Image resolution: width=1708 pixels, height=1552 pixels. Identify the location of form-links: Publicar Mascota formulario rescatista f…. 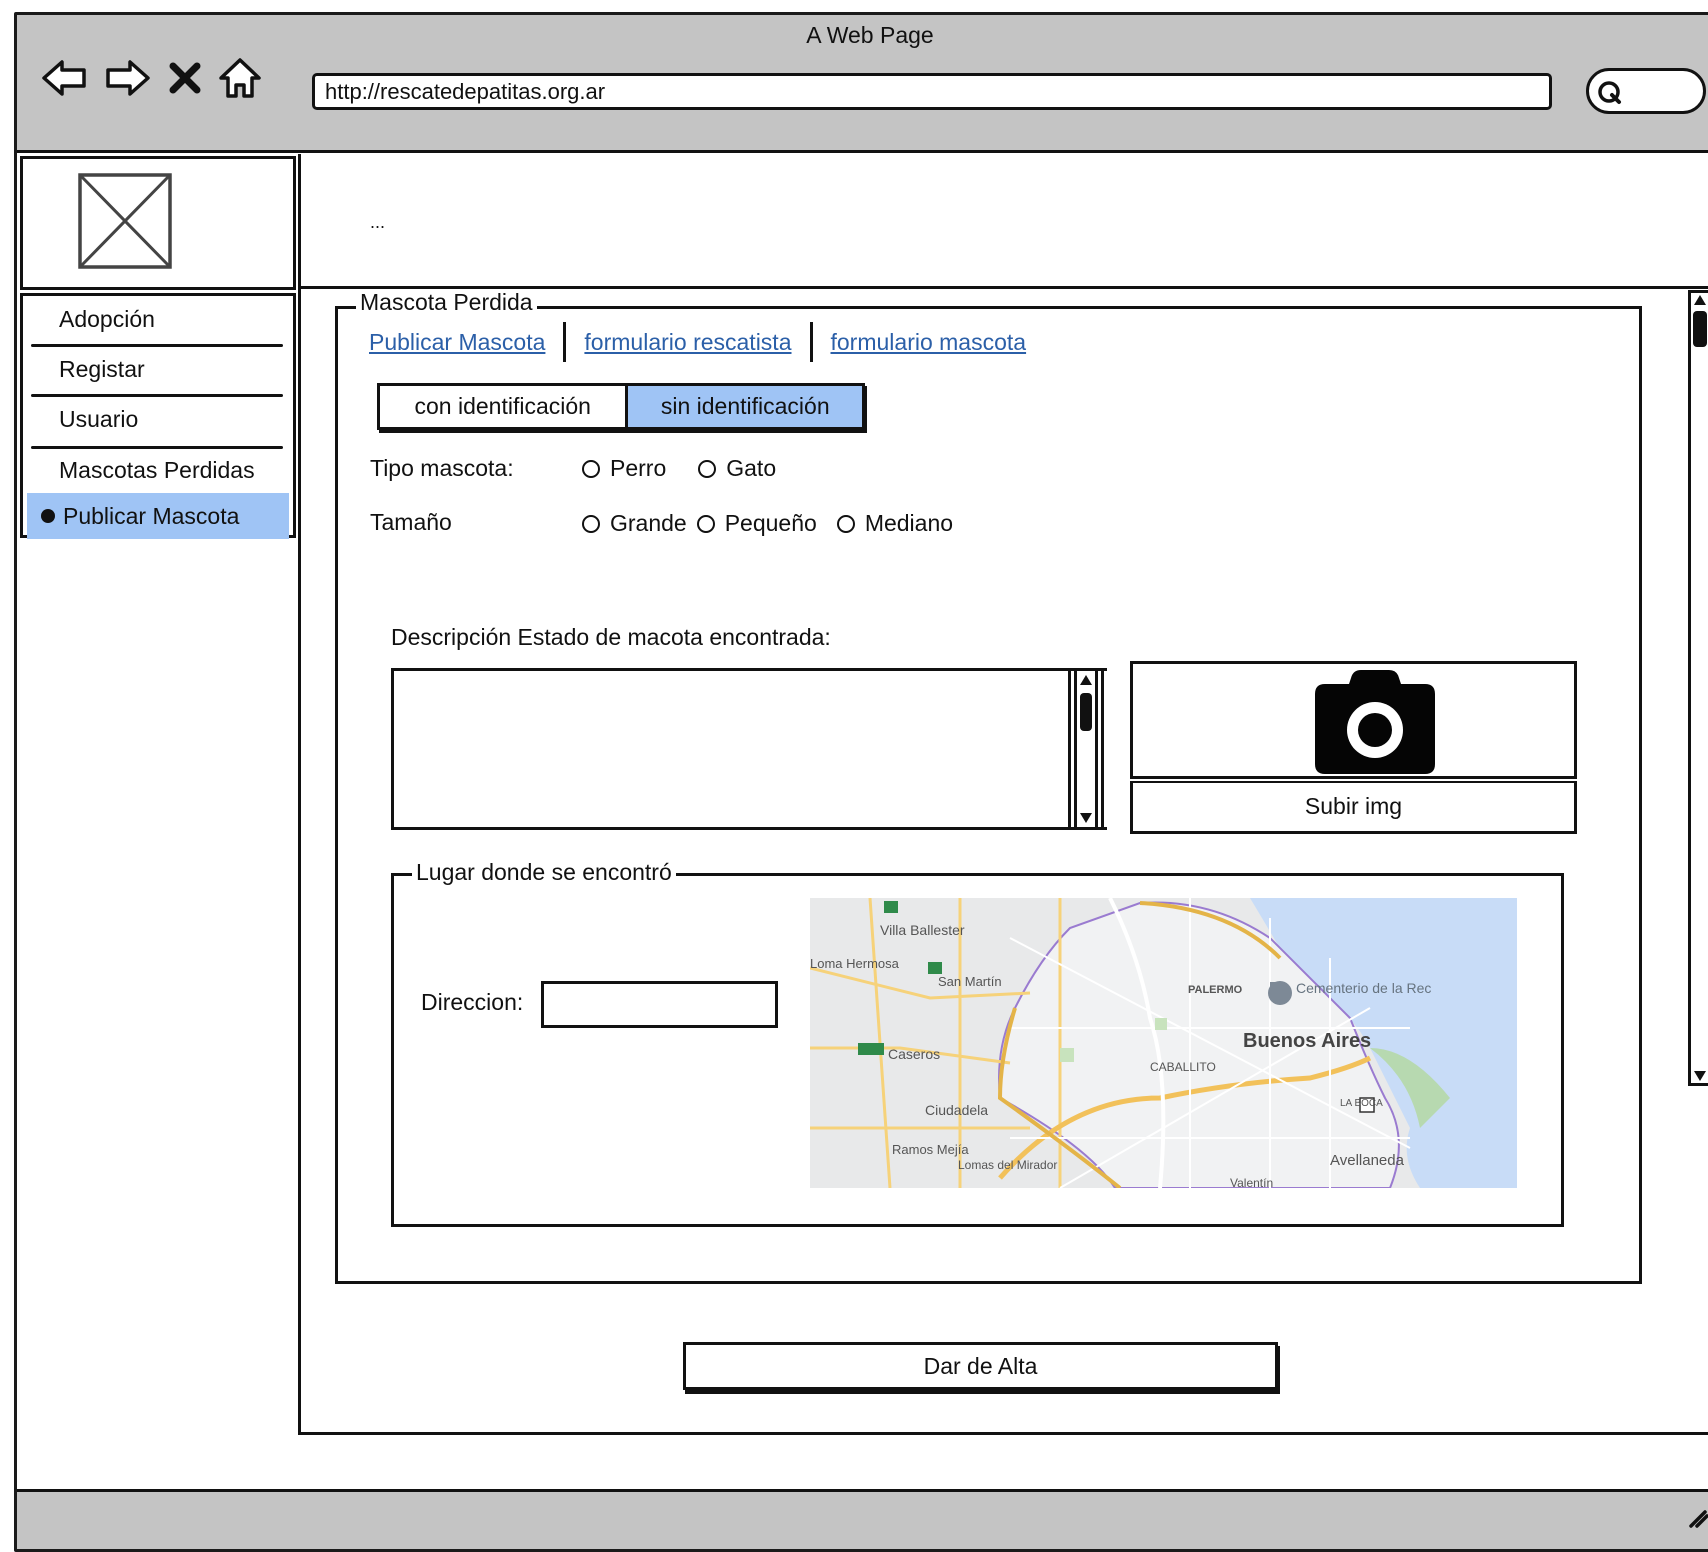
(697, 342).